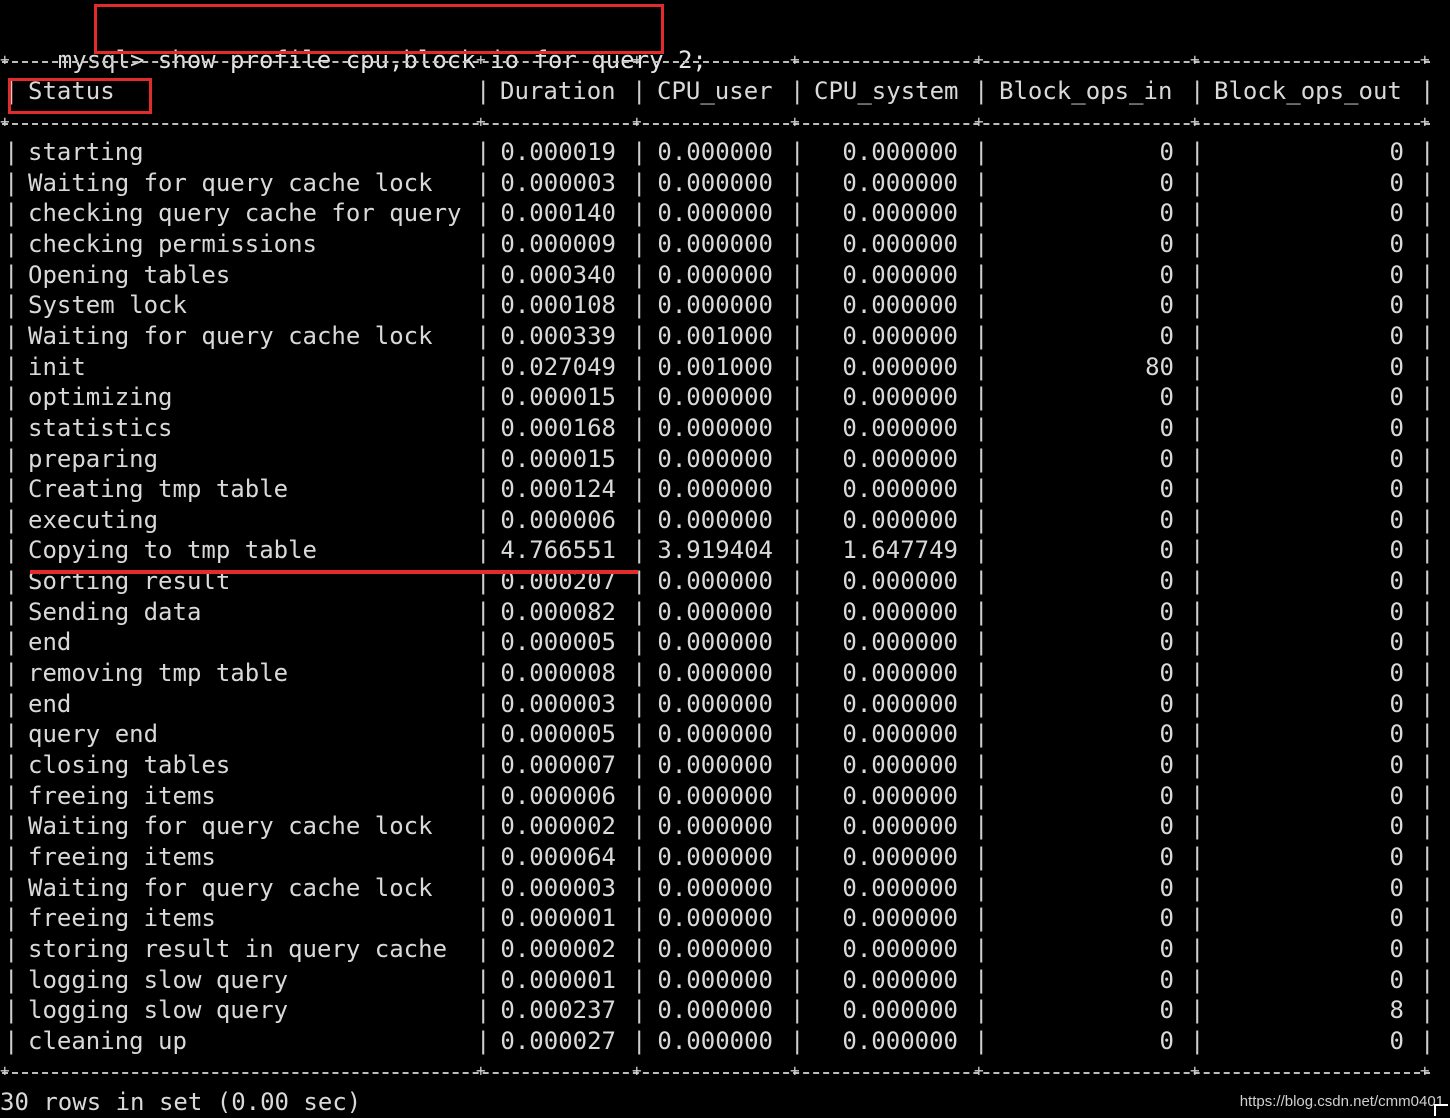  I want to click on cell-duration: 0.000003, so click(558, 887).